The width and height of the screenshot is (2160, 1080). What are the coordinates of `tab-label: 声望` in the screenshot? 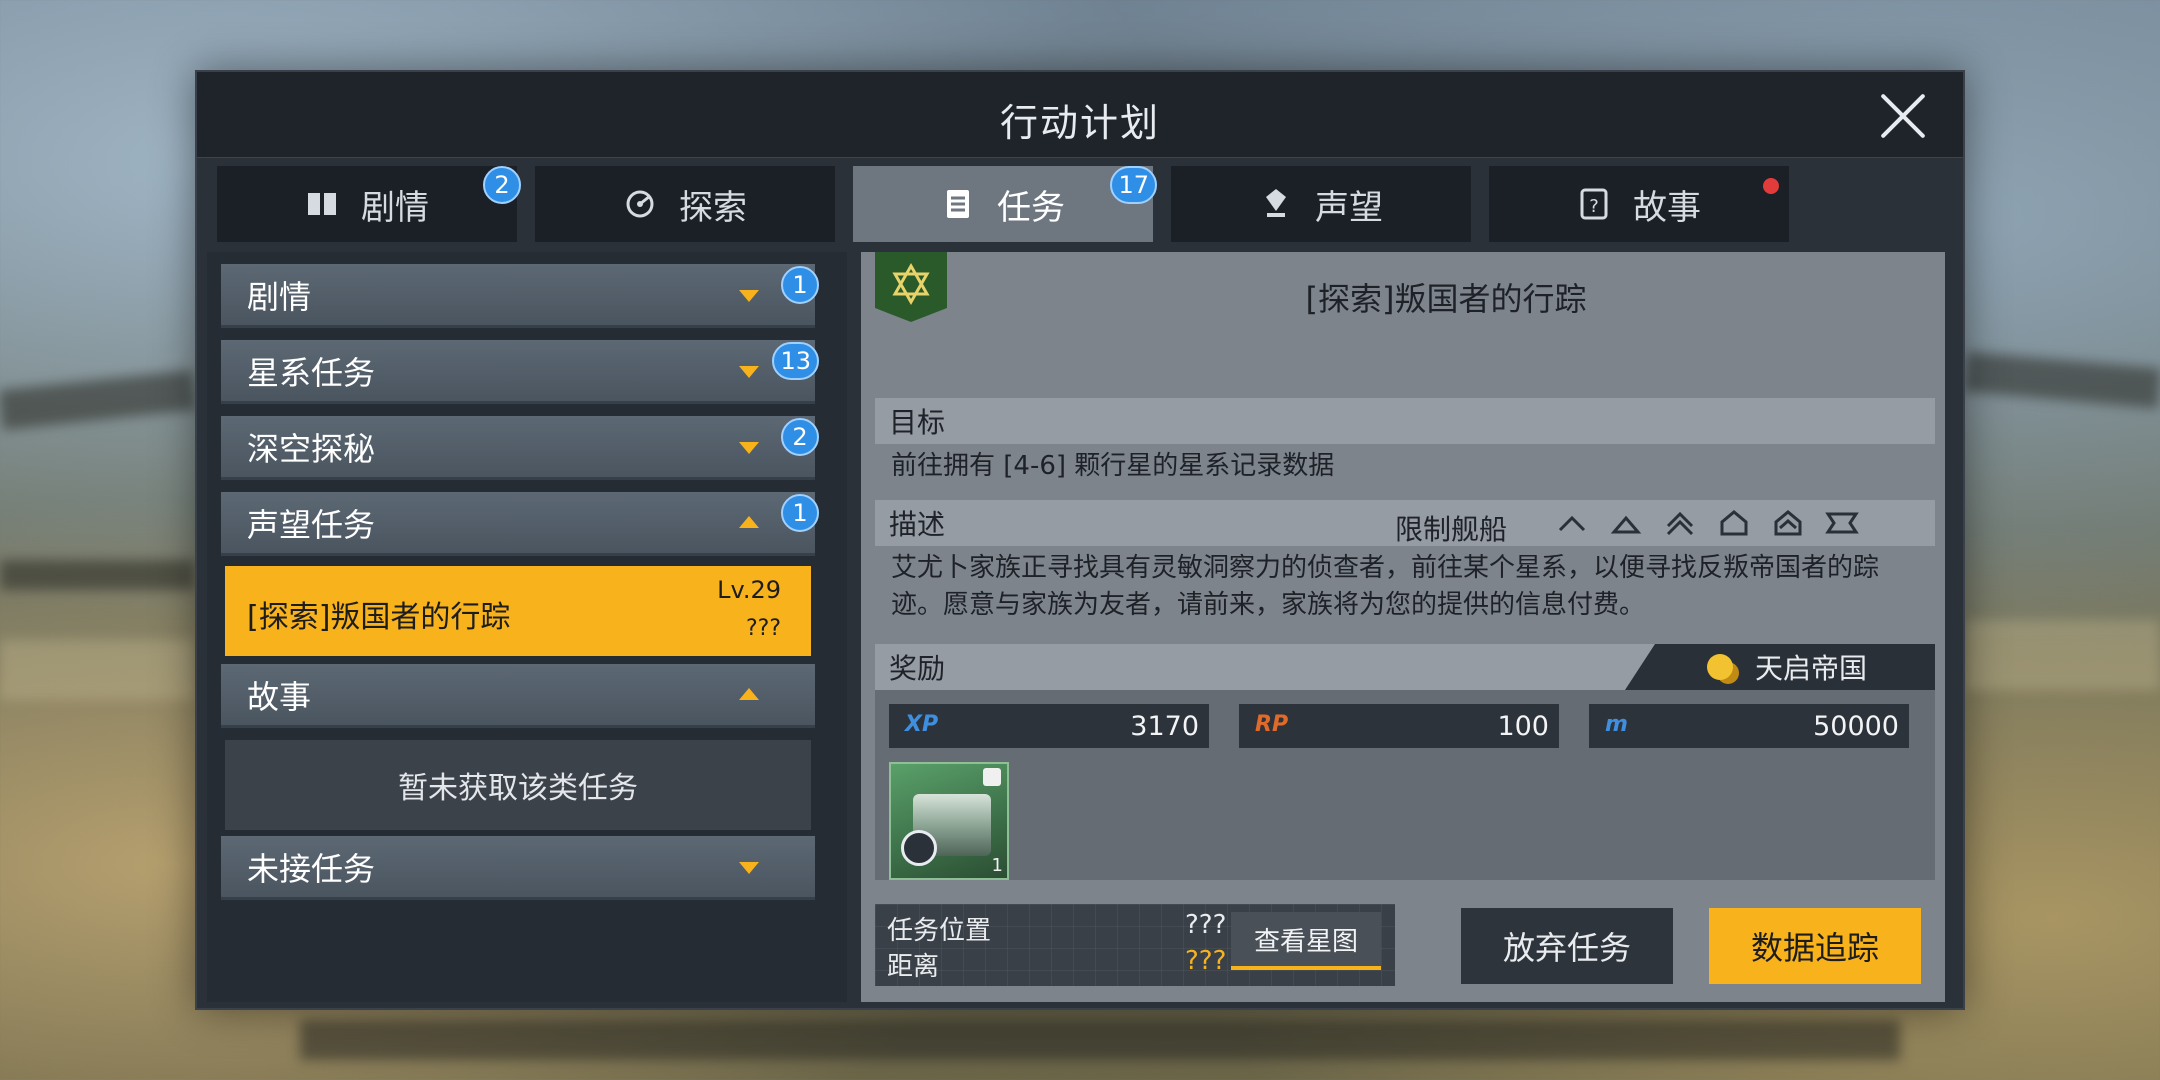 It's located at (1349, 207).